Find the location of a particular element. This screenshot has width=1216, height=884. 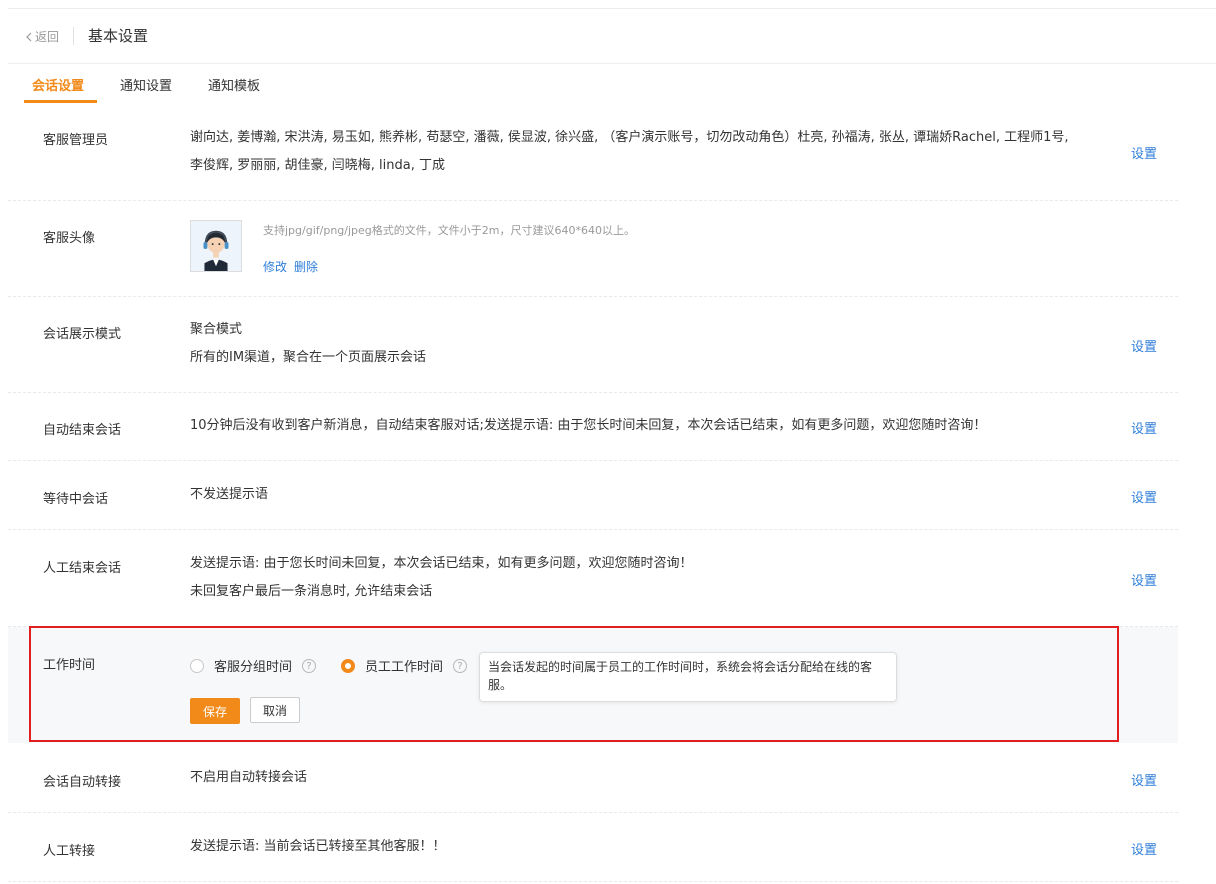

setting-label: 会话展示模式 is located at coordinates (82, 334).